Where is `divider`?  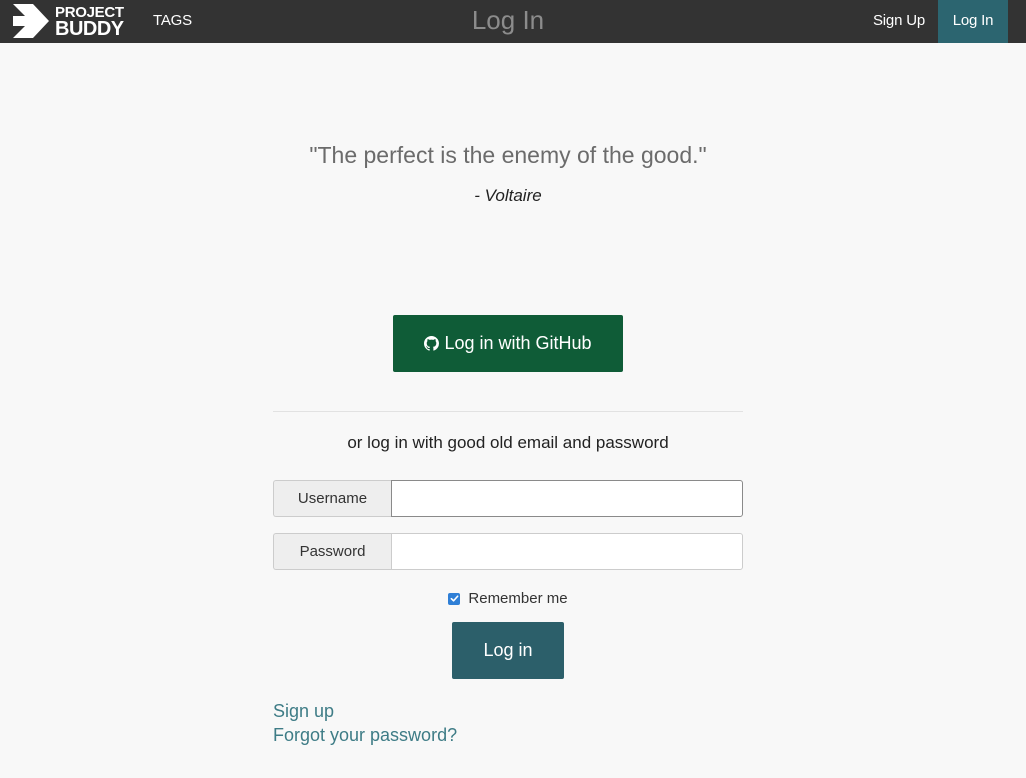 divider is located at coordinates (508, 411).